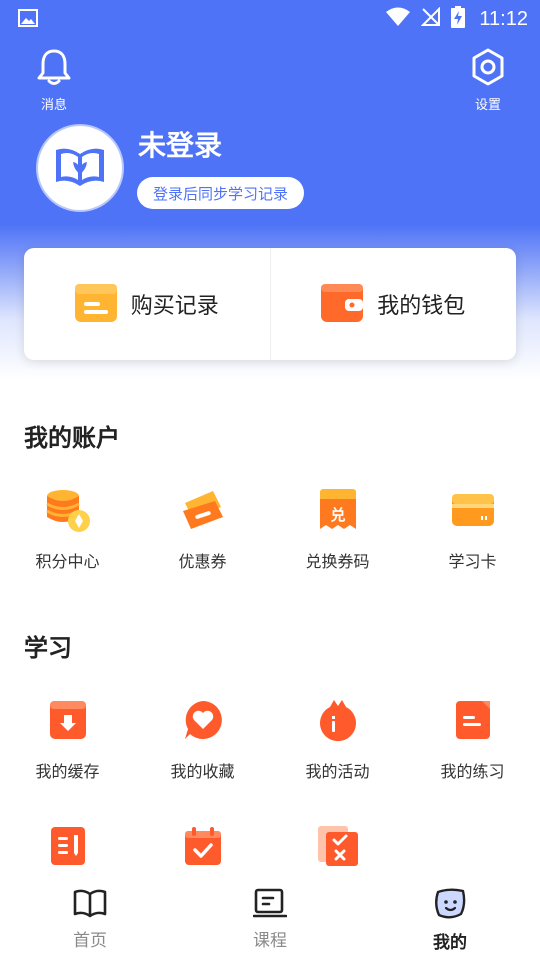 This screenshot has height=960, width=540. What do you see at coordinates (180, 144) in the screenshot?
I see `username: 未登录` at bounding box center [180, 144].